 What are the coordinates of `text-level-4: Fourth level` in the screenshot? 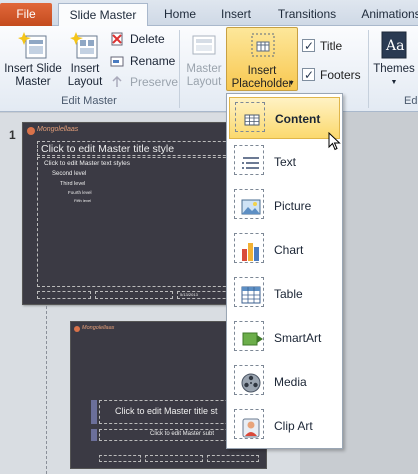 It's located at (80, 192).